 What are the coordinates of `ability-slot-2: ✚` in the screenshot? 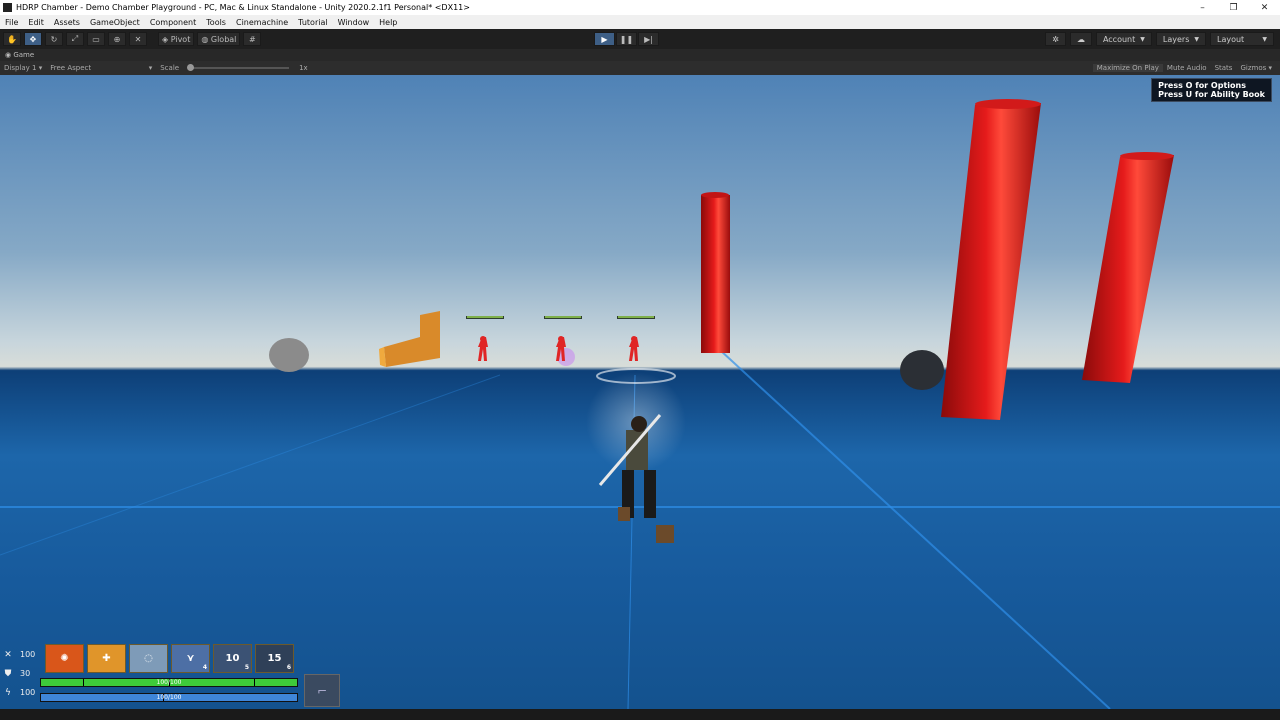 It's located at (106, 658).